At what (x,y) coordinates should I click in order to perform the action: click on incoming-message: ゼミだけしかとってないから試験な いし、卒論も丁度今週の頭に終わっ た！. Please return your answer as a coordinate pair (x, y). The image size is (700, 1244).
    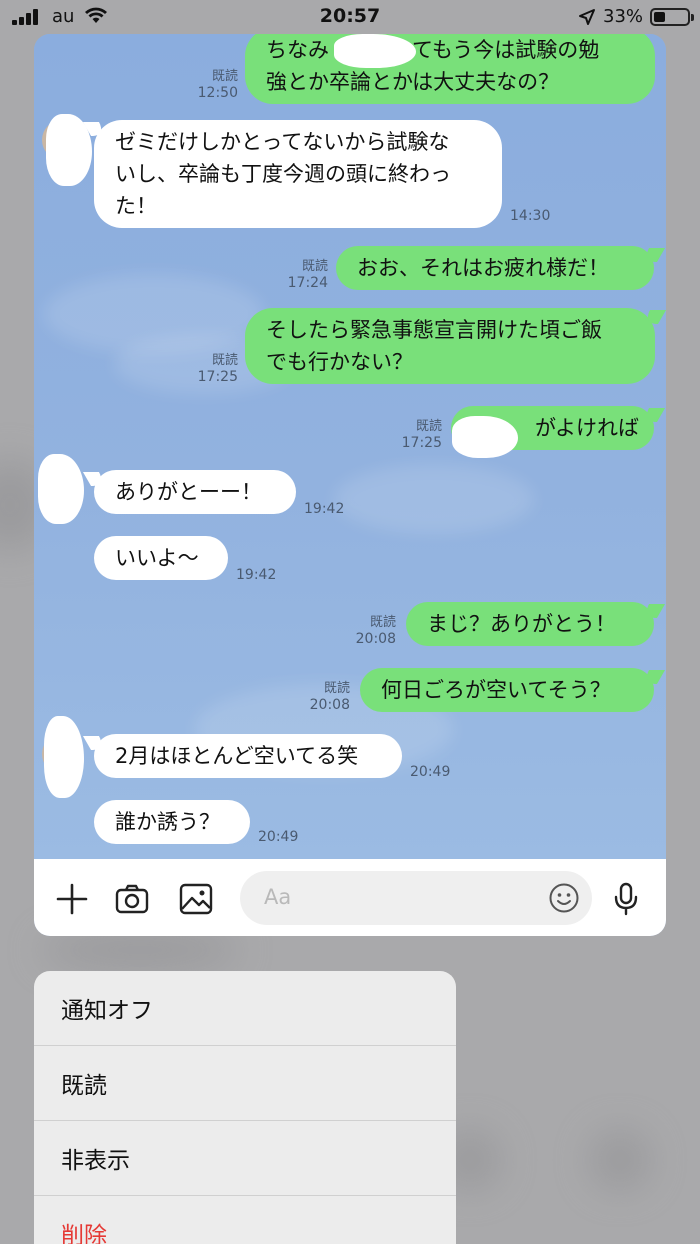
    Looking at the image, I should click on (298, 174).